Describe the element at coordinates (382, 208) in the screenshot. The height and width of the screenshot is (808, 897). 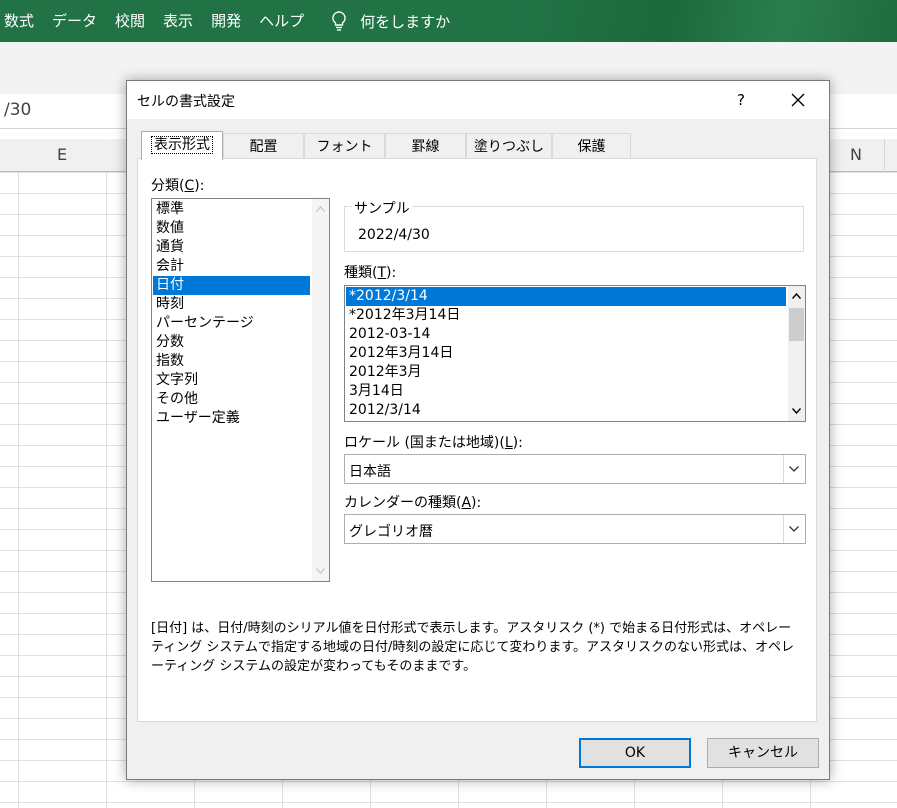
I see `sample-label: サンプル` at that location.